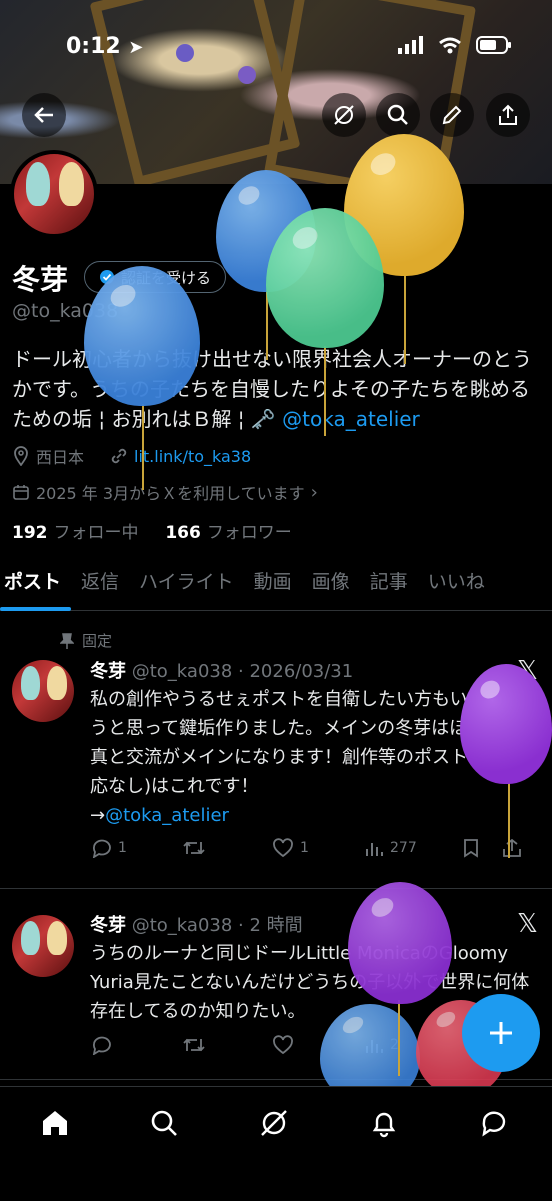 This screenshot has height=1201, width=552. Describe the element at coordinates (136, 848) in the screenshot. I see `reply-button: 1` at that location.